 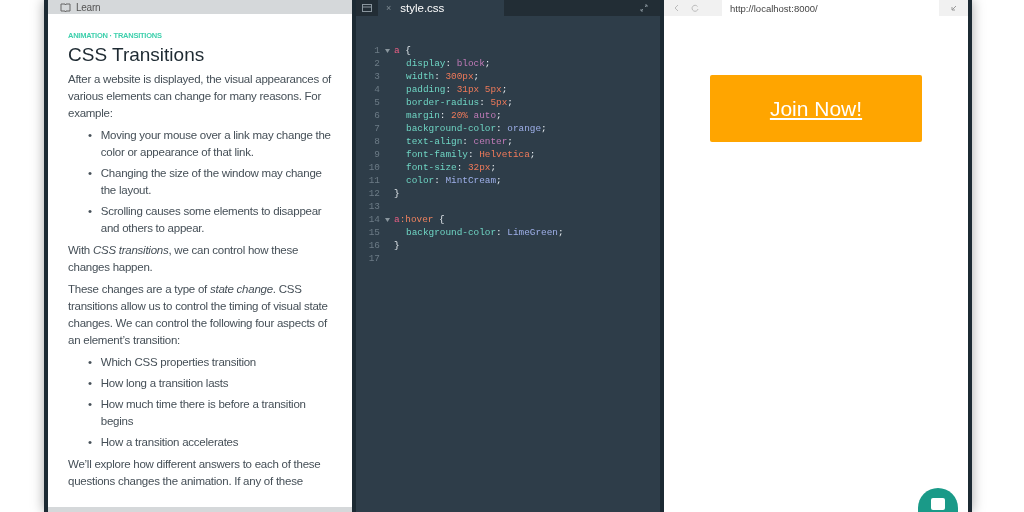 What do you see at coordinates (137, 54) in the screenshot?
I see `lesson-title: CSS Transitions` at bounding box center [137, 54].